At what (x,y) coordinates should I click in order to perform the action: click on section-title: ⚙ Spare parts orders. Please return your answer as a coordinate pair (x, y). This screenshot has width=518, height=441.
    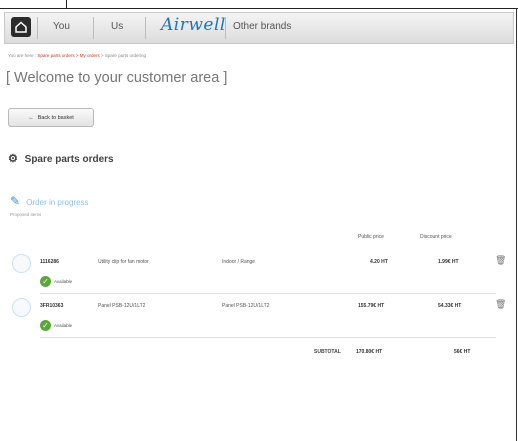
    Looking at the image, I should click on (61, 158).